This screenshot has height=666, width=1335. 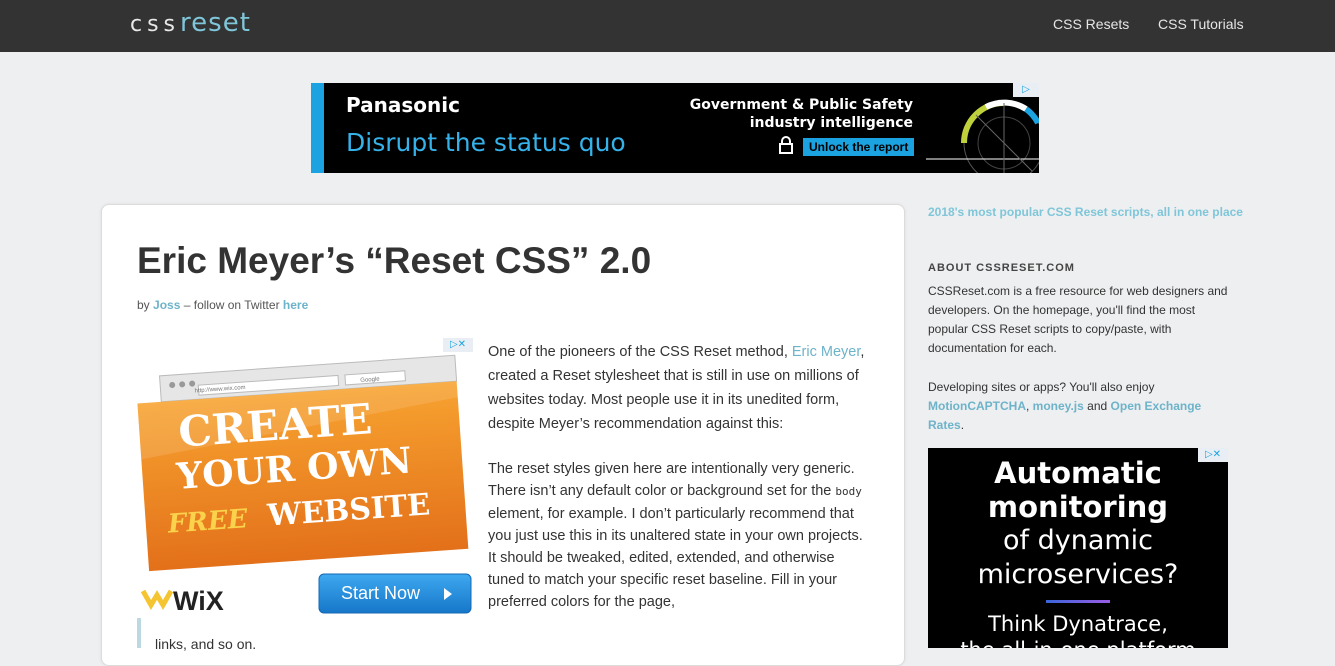 What do you see at coordinates (977, 406) in the screenshot?
I see `motioncaptcha-link: MotionCAPTCHA` at bounding box center [977, 406].